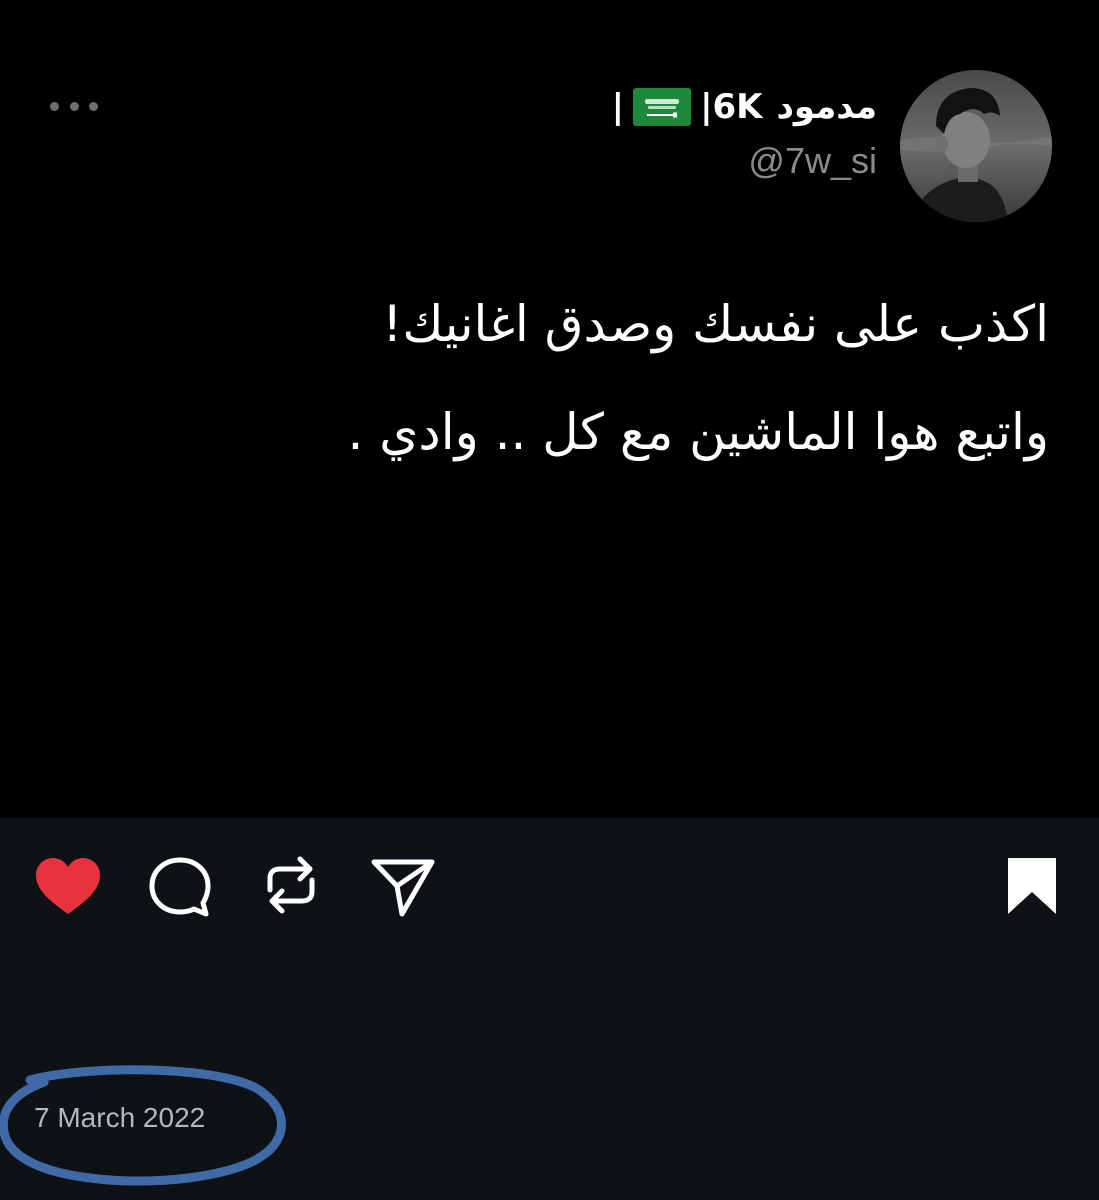 Image resolution: width=1099 pixels, height=1200 pixels. I want to click on name-arabic: مدمود, so click(826, 107).